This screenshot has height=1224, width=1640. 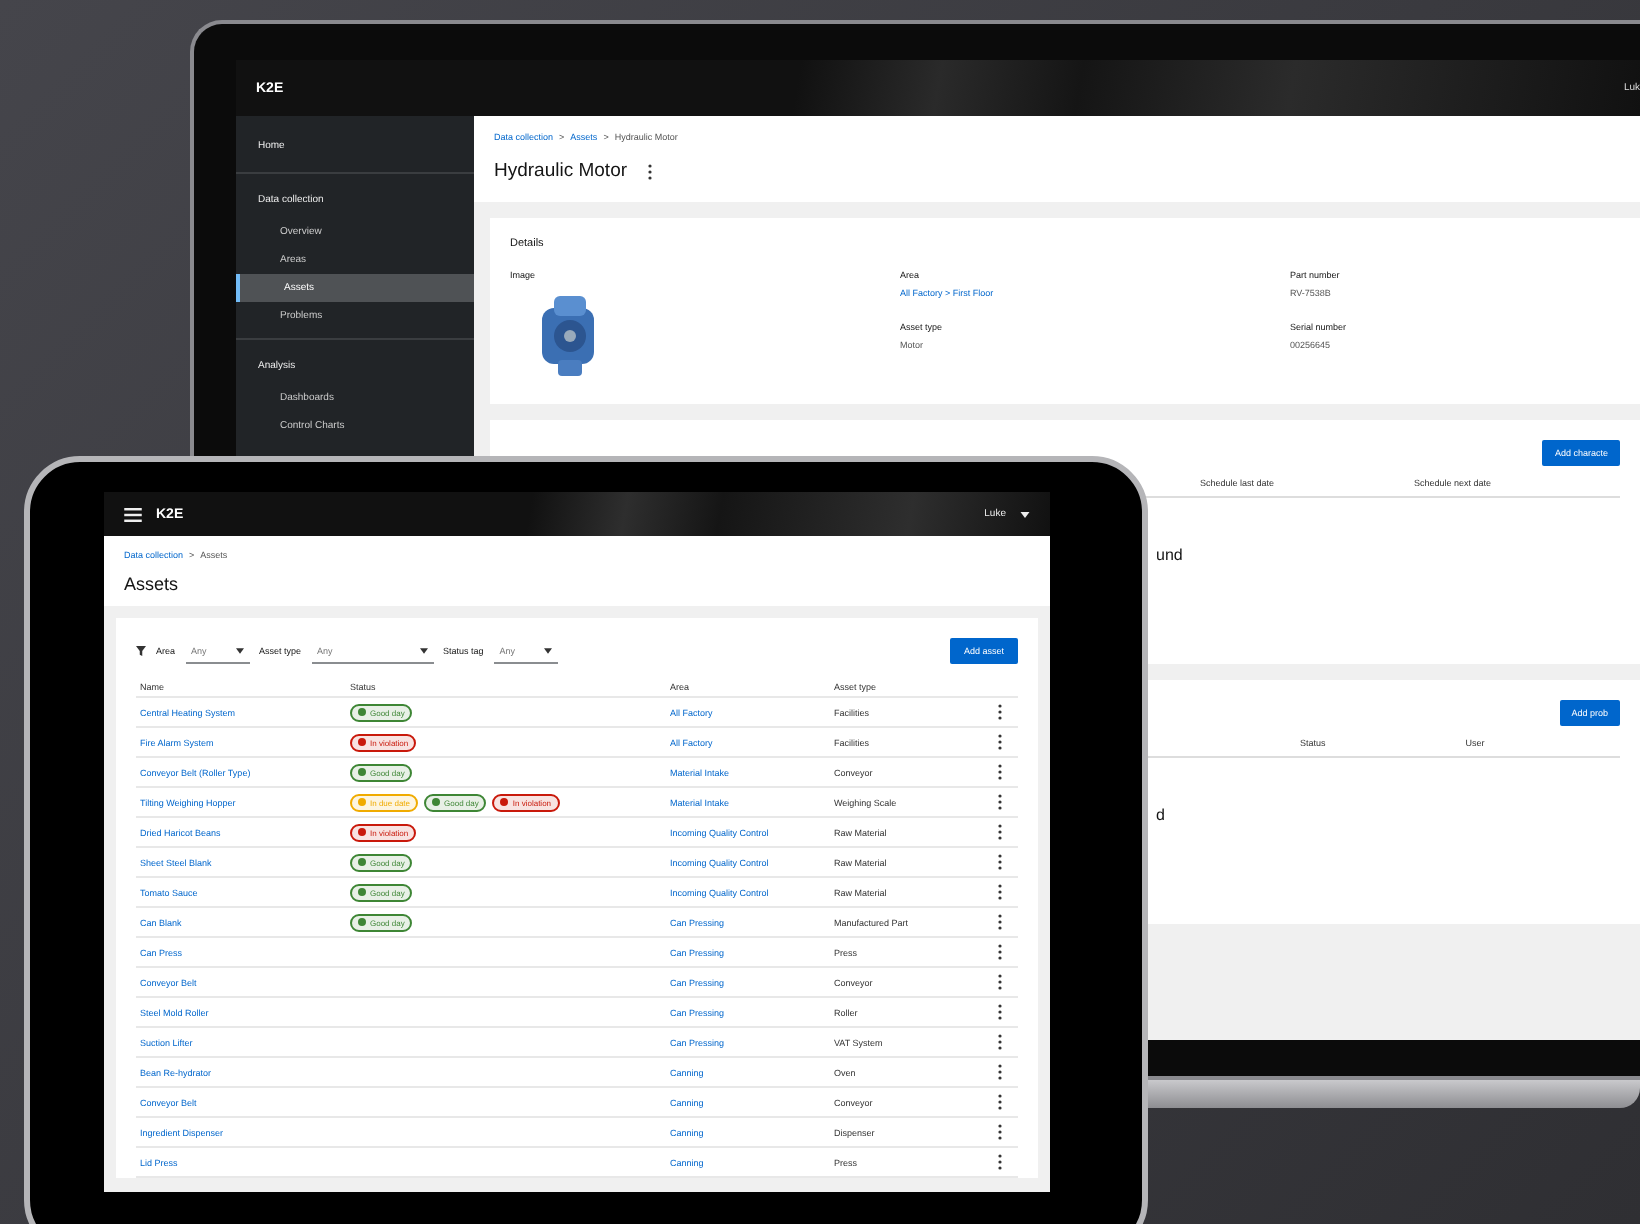 I want to click on menu-icon, so click(x=133, y=514).